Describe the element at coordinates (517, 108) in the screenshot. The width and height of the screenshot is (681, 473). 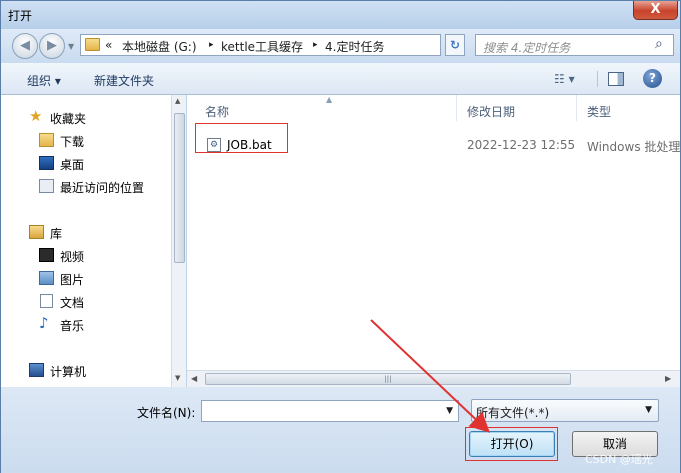
I see `column-header-modified: 修改日期` at that location.